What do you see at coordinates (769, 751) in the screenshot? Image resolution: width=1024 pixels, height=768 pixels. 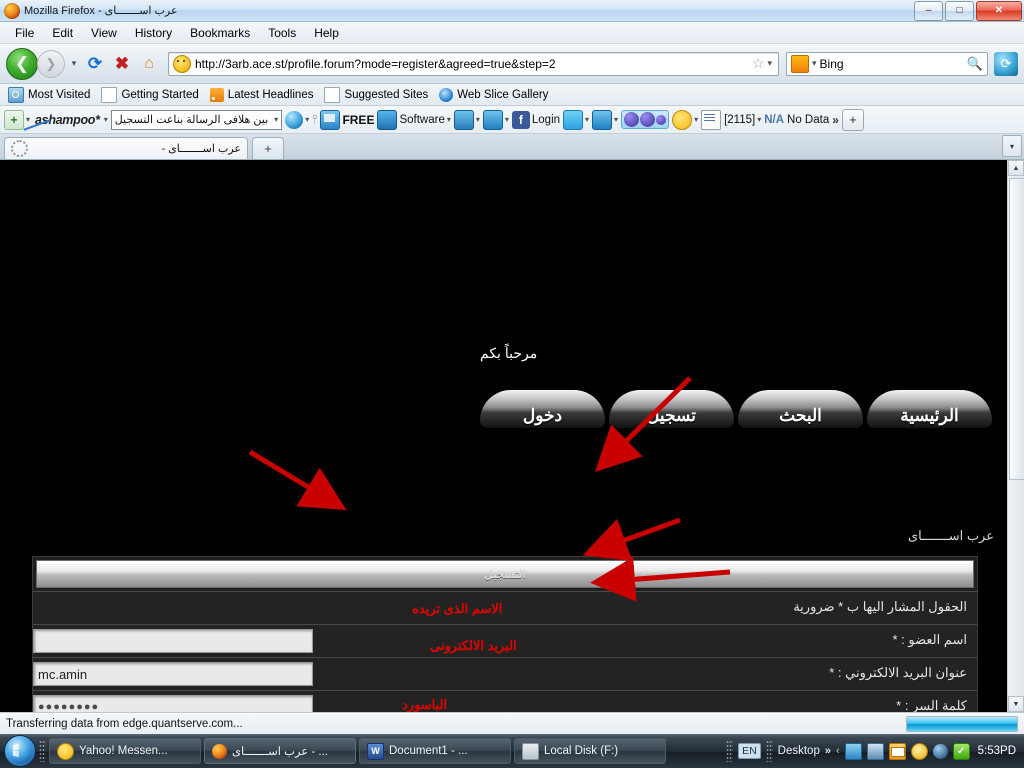 I see `deskband-grip` at bounding box center [769, 751].